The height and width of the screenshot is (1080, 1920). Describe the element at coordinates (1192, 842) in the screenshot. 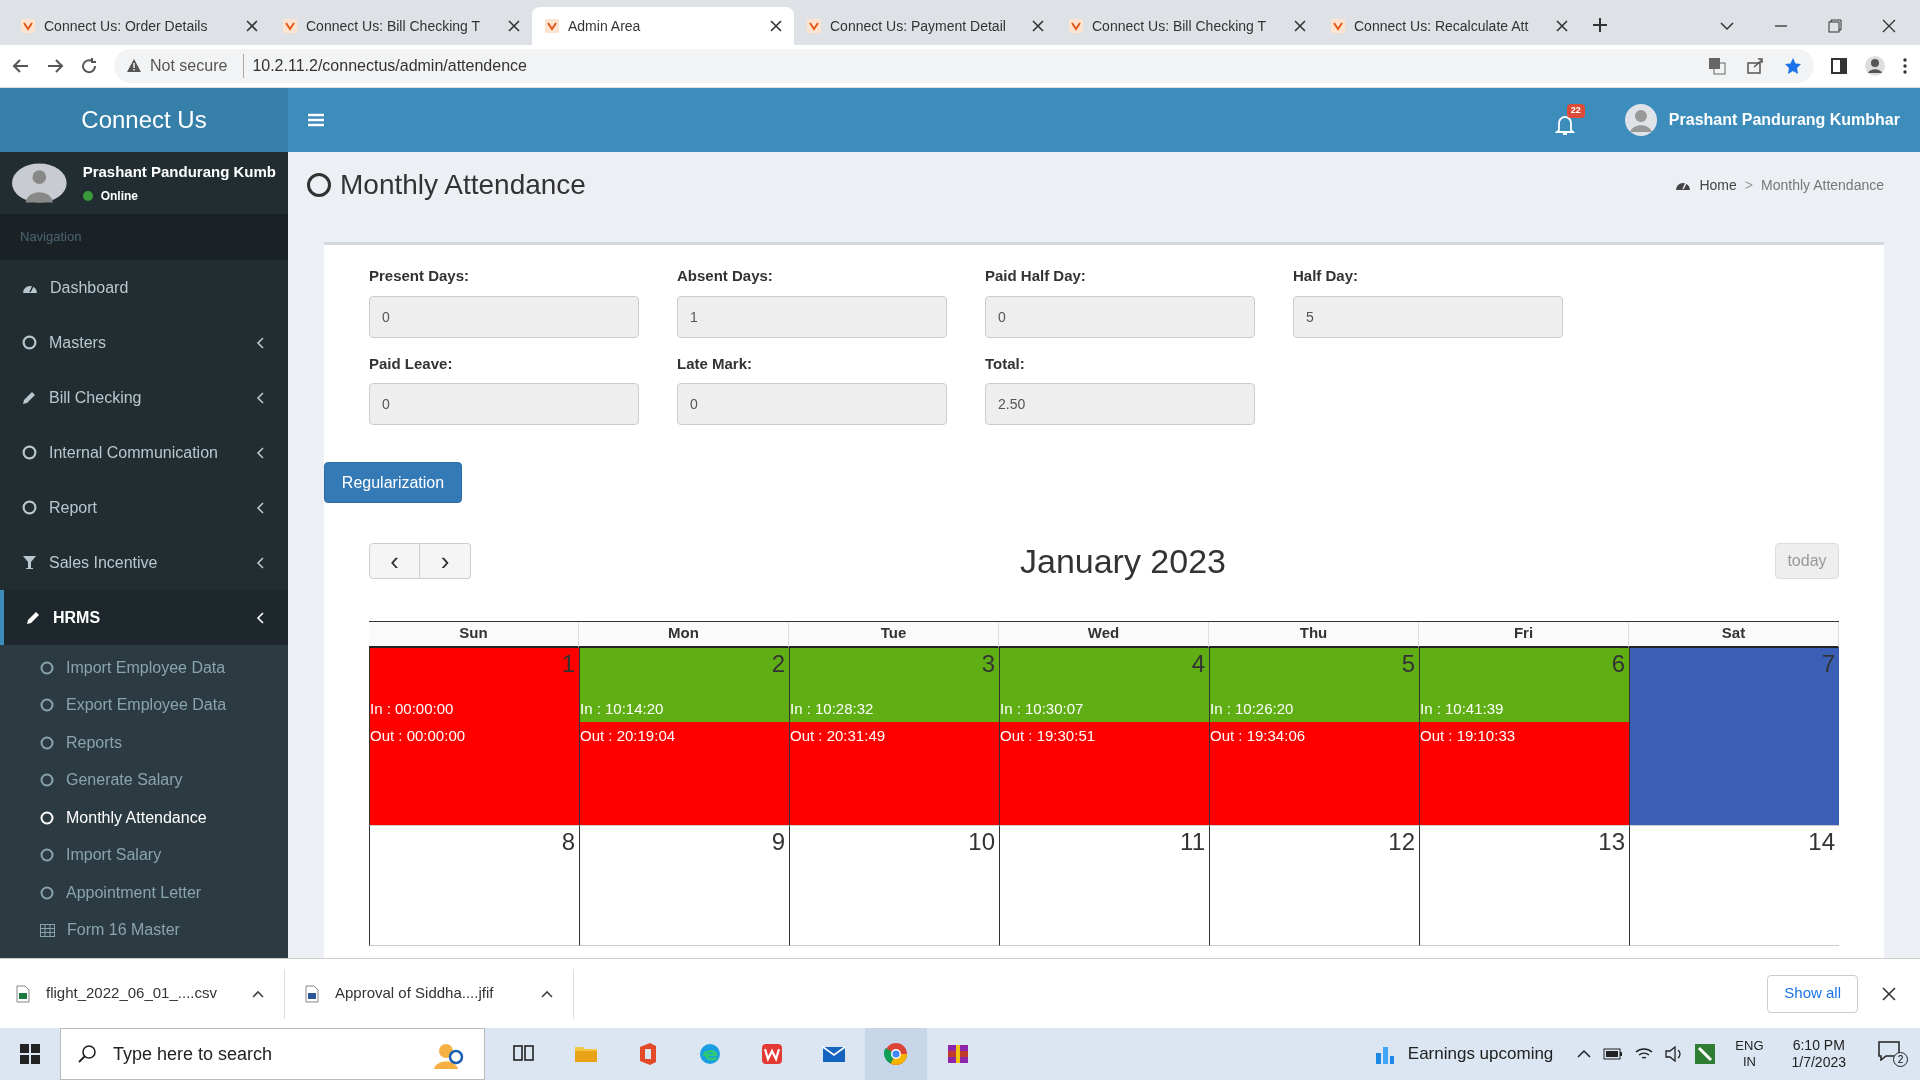

I see `day-number: 11` at that location.